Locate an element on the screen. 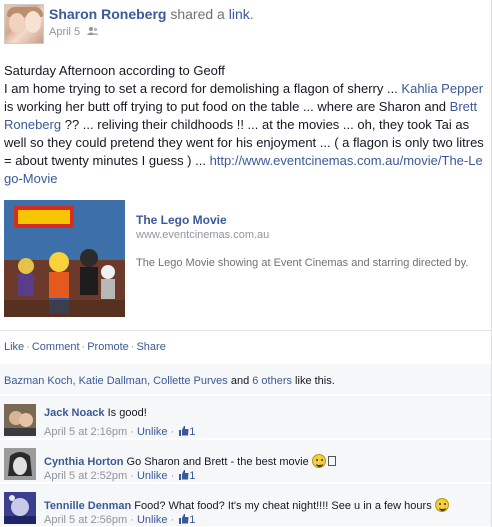 This screenshot has width=492, height=527. post-meta: April 5 is located at coordinates (74, 31).